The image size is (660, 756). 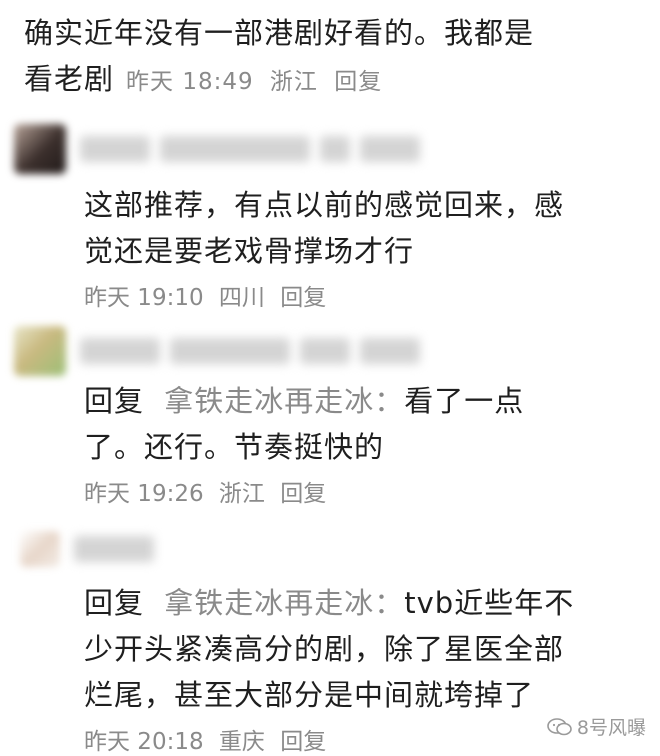 I want to click on reply-line: 这部推荐，有点以前的感觉回来，感, so click(x=324, y=205).